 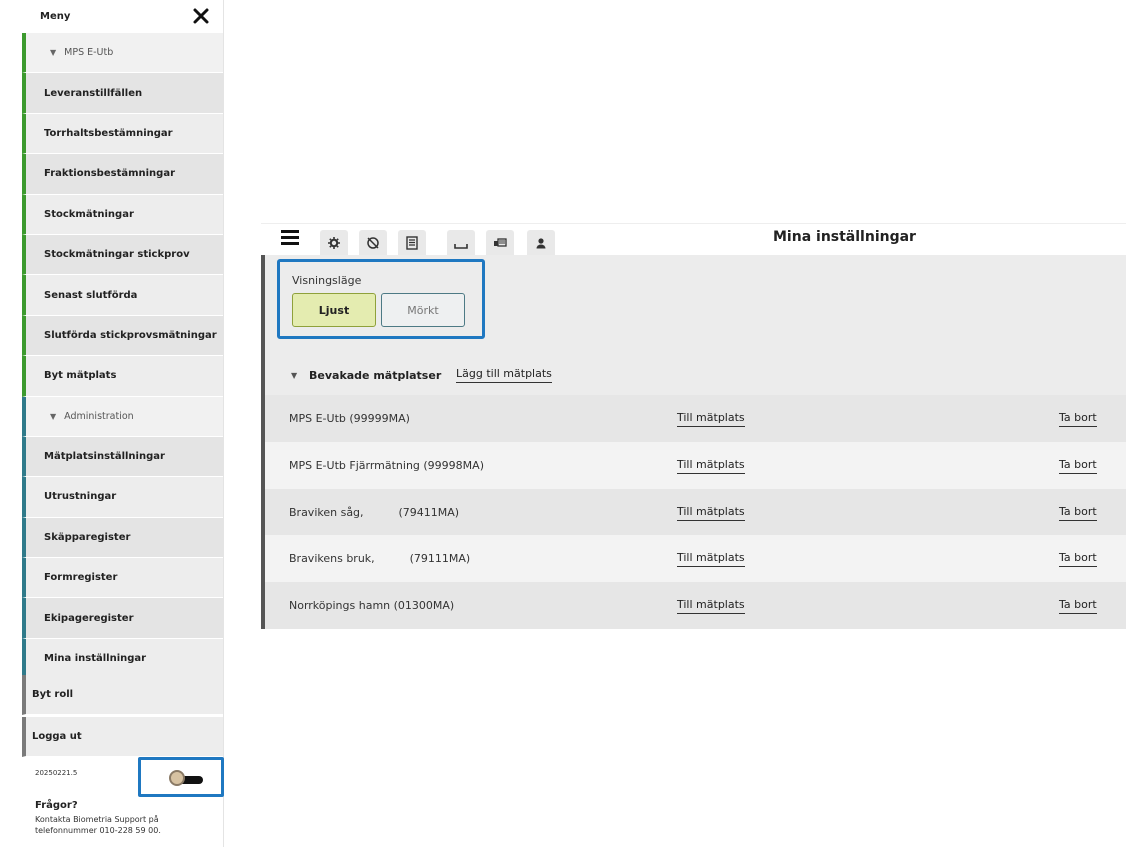 I want to click on role-block: Byt roll, so click(x=122, y=695).